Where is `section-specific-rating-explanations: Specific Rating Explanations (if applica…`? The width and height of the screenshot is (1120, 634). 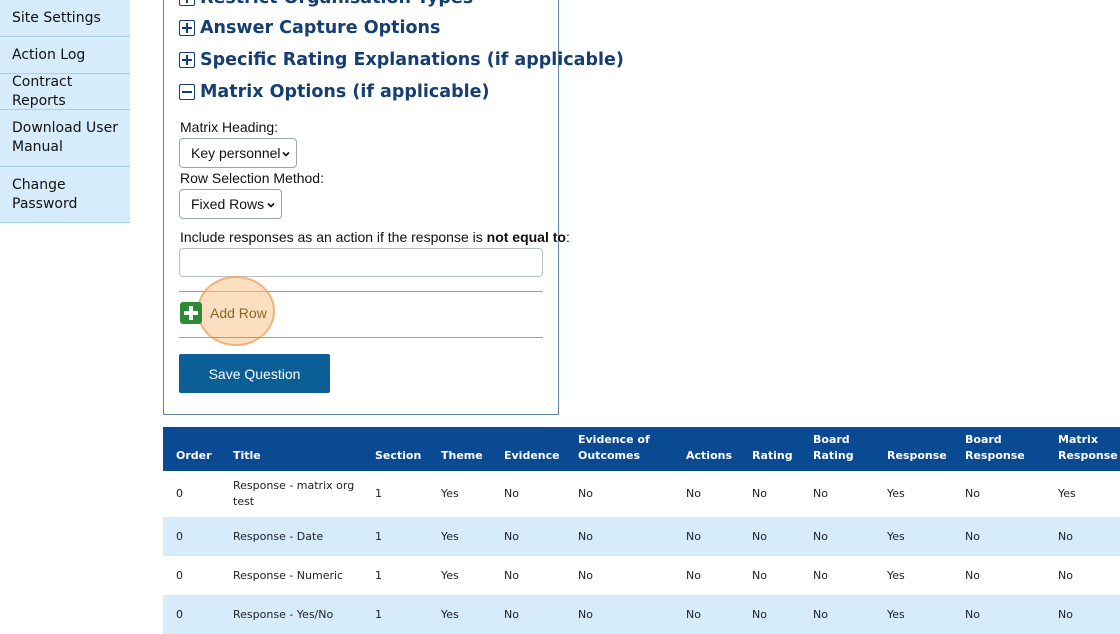 section-specific-rating-explanations: Specific Rating Explanations (if applica… is located at coordinates (401, 60).